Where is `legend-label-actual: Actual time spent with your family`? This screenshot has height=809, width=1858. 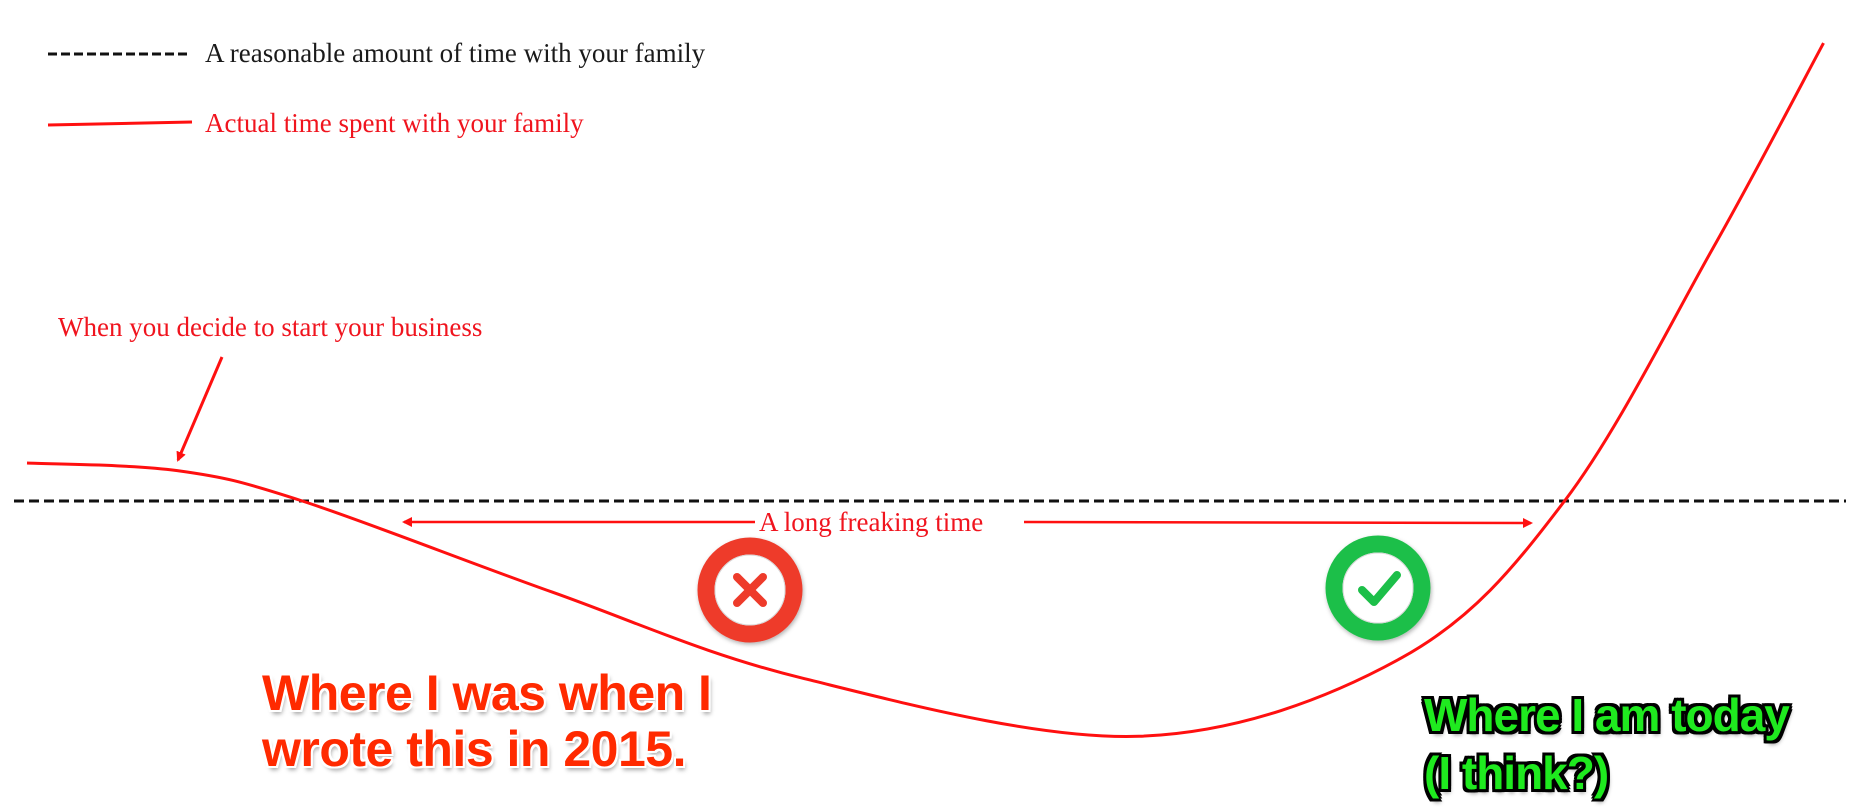 legend-label-actual: Actual time spent with your family is located at coordinates (394, 123).